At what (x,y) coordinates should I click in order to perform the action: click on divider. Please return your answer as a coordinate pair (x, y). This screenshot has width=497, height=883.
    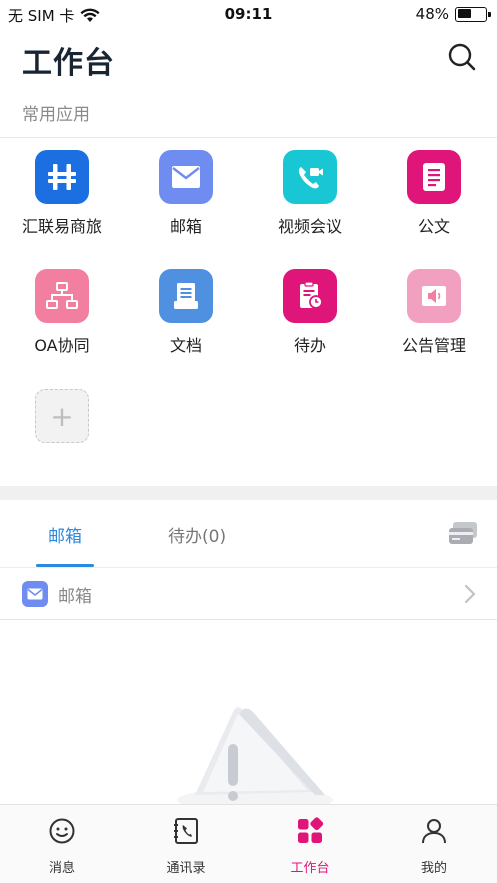
    Looking at the image, I should click on (248, 137).